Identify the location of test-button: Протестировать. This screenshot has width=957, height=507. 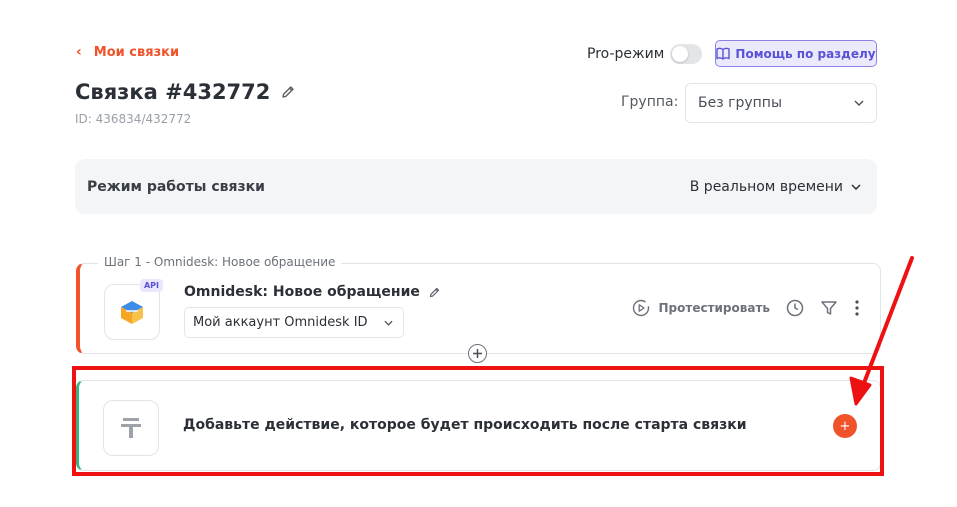
(701, 308).